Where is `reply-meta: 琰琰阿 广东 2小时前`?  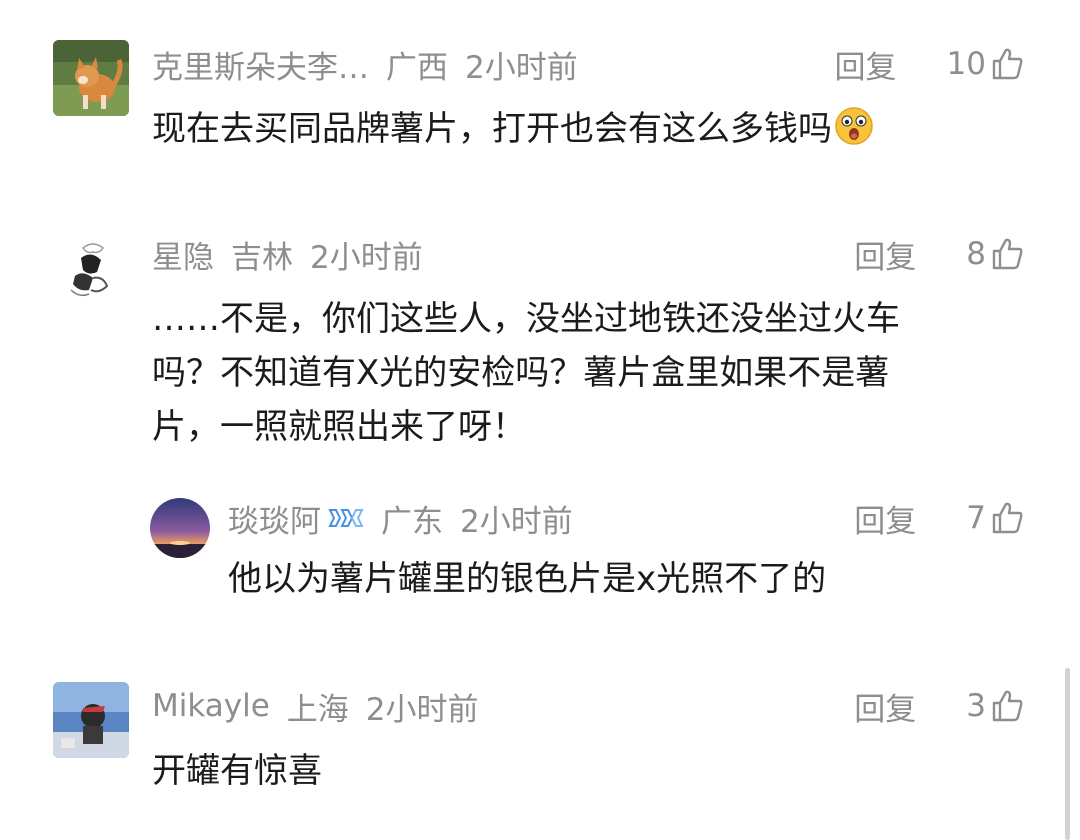
reply-meta: 琰琰阿 广东 2小时前 is located at coordinates (409, 518).